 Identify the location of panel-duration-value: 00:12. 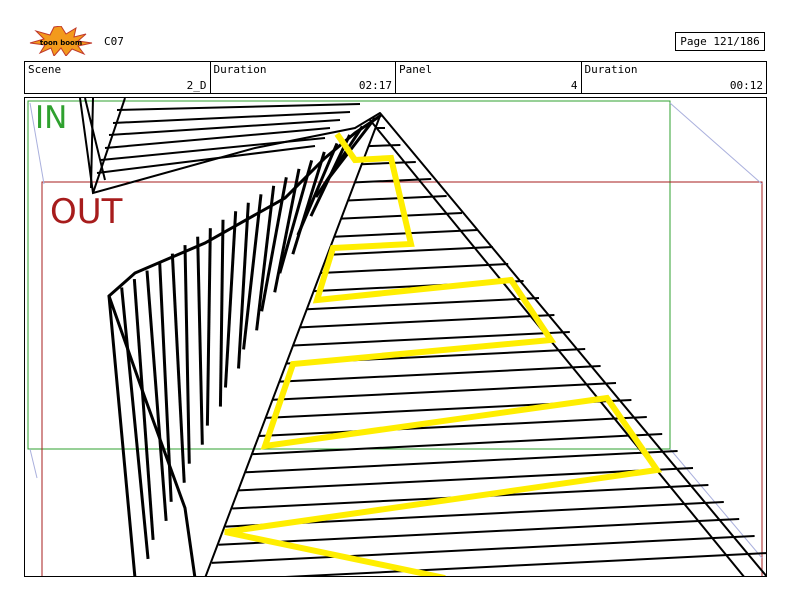
(746, 85).